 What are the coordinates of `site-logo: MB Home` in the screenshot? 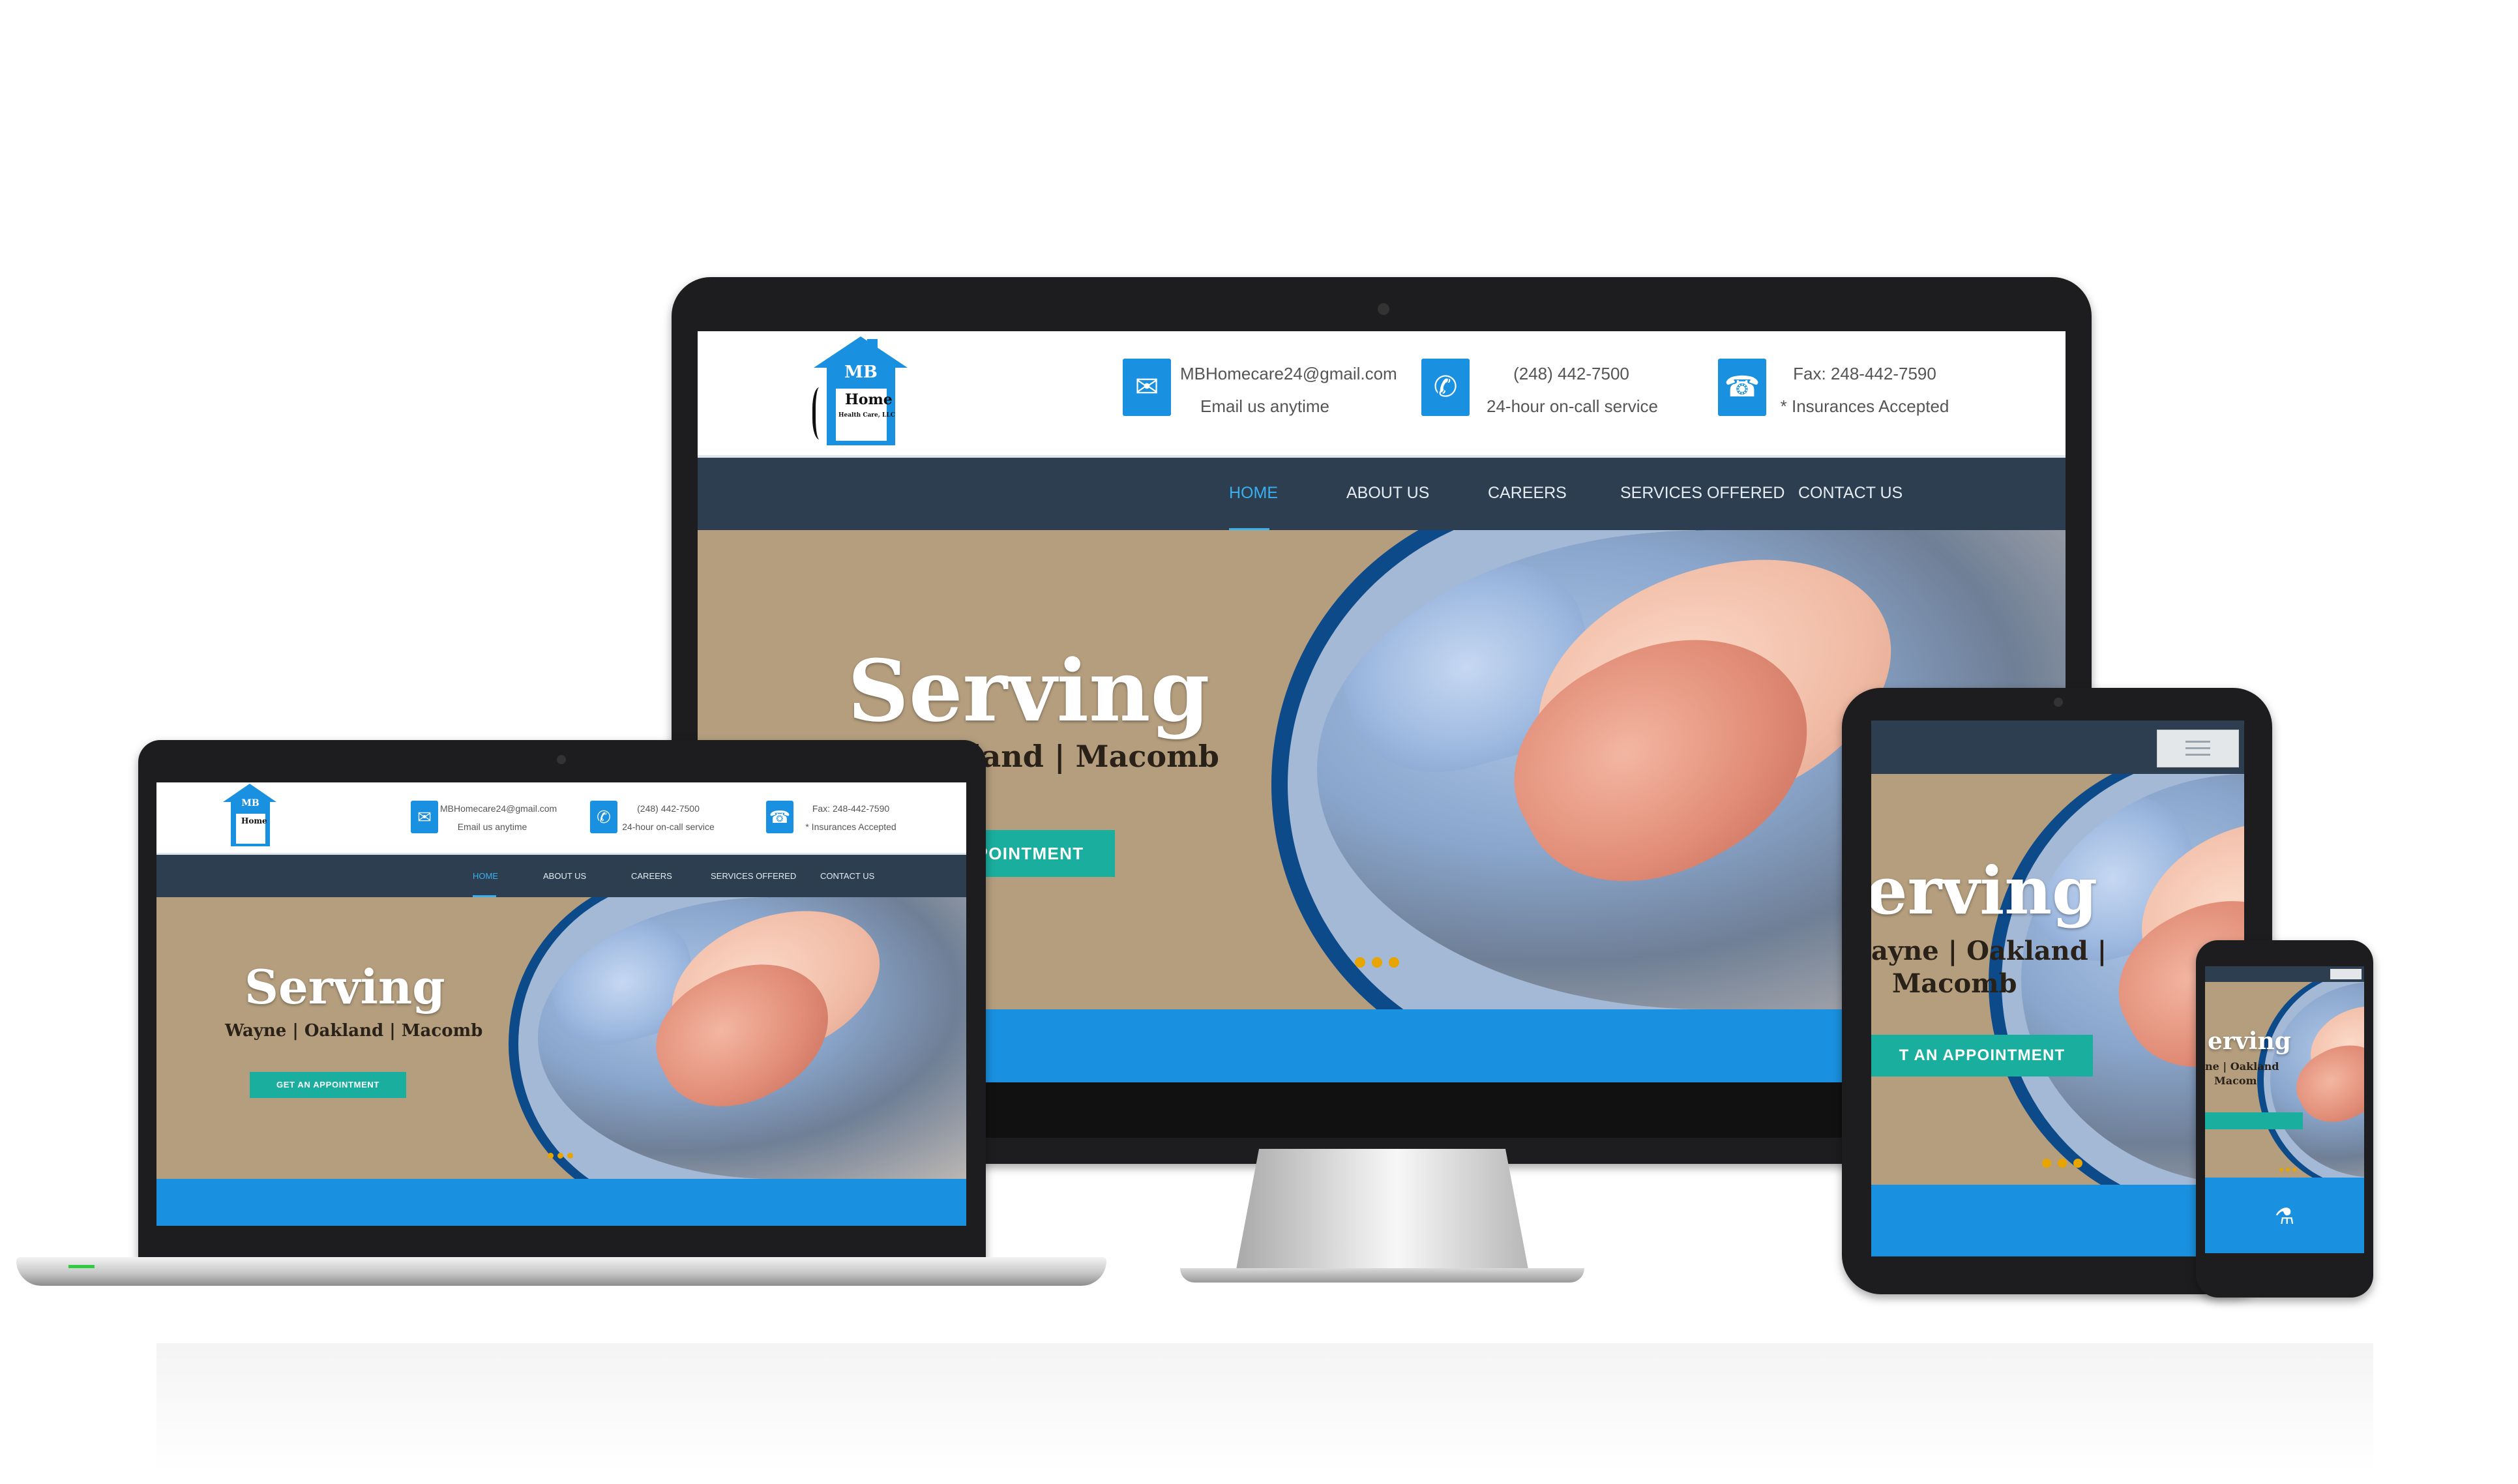 It's located at (249, 816).